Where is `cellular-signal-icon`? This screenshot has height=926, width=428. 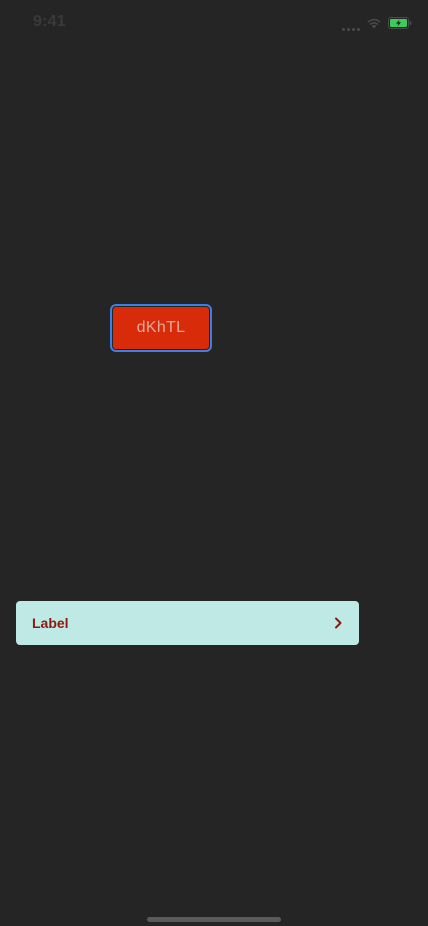
cellular-signal-icon is located at coordinates (351, 26).